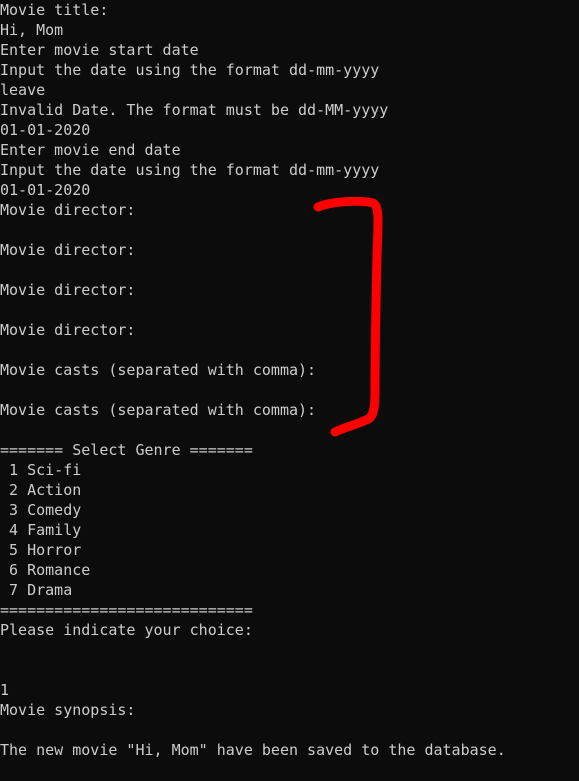 This screenshot has width=579, height=781. Describe the element at coordinates (23, 90) in the screenshot. I see `console-line: leave` at that location.